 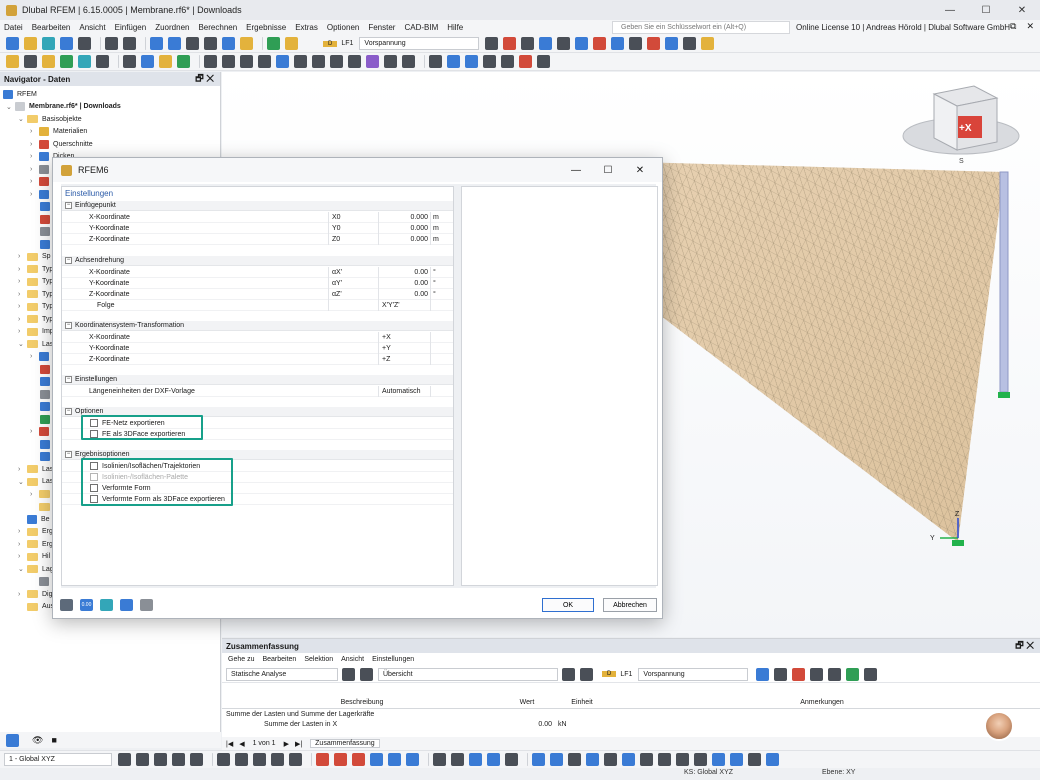 I want to click on menu-ansicht: Ansicht, so click(x=92, y=27).